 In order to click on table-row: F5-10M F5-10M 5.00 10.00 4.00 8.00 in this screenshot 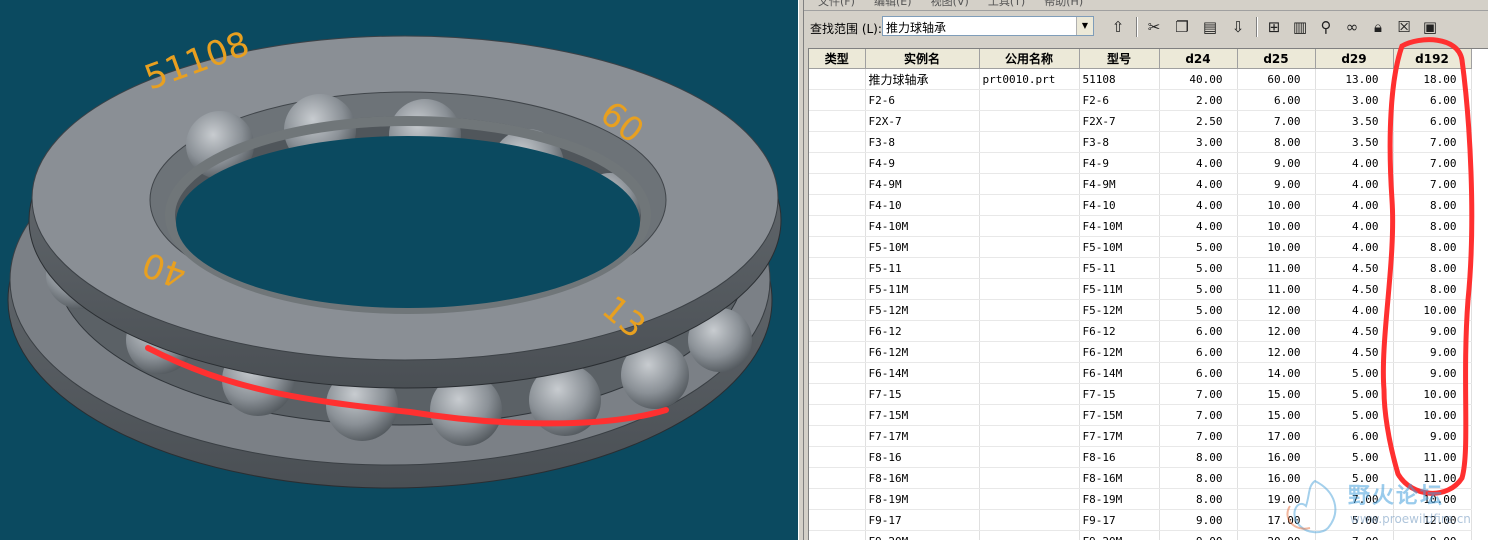, I will do `click(1140, 247)`.